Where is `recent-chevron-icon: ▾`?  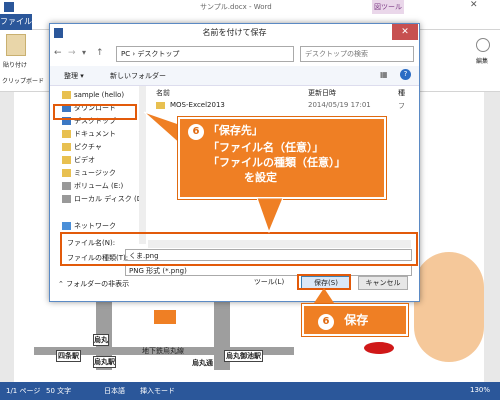 recent-chevron-icon: ▾ is located at coordinates (84, 52).